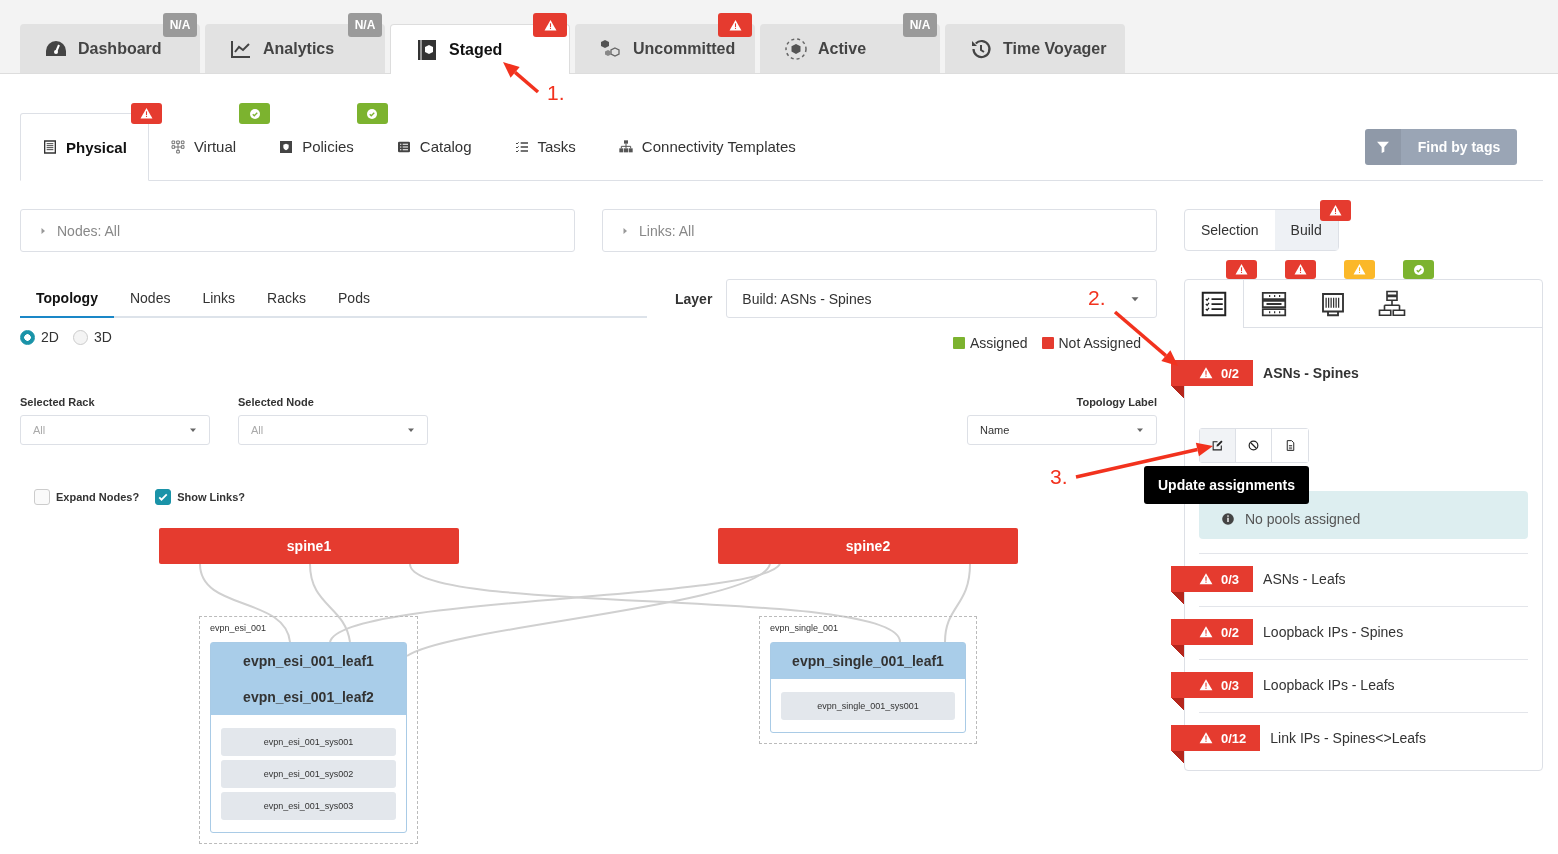  Describe the element at coordinates (1059, 476) in the screenshot. I see `annotation-label: 3.` at that location.